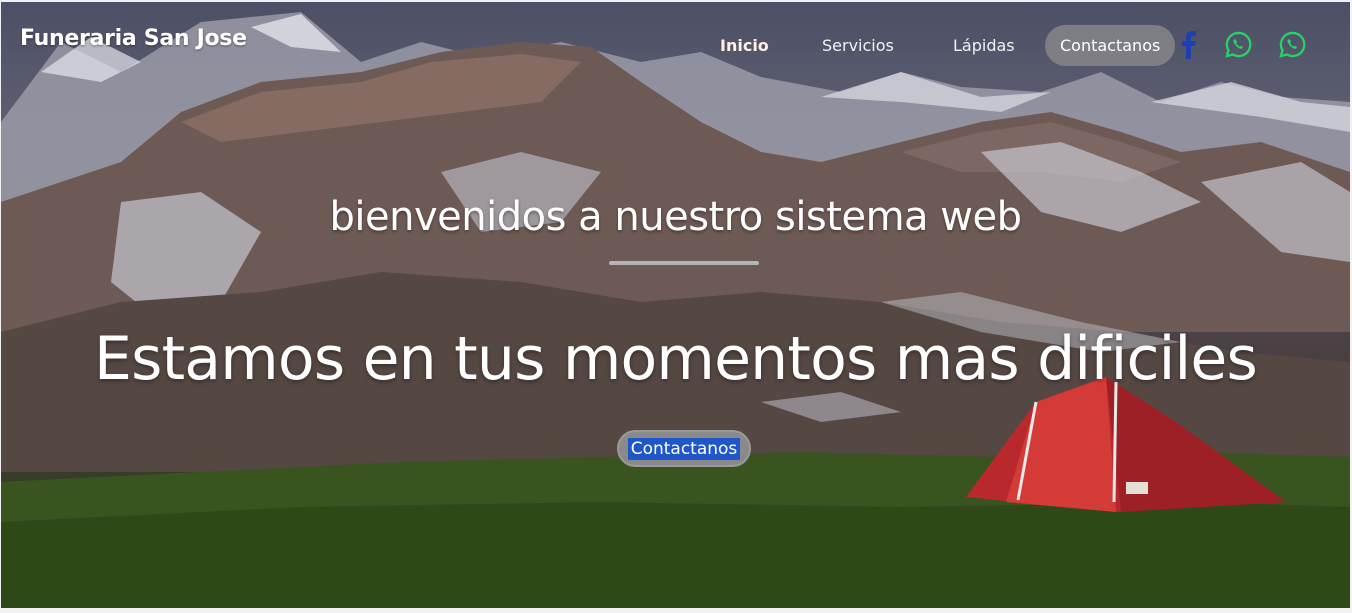 The height and width of the screenshot is (613, 1352). I want to click on contact-button: Contactanos, so click(684, 448).